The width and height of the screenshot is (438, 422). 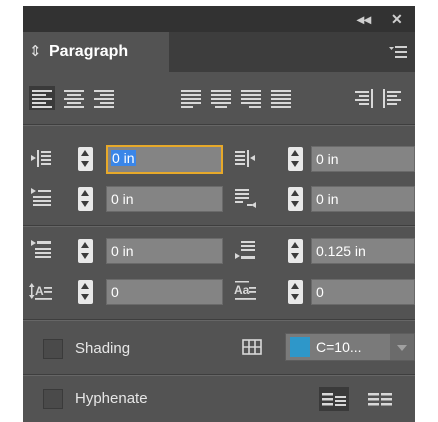 What do you see at coordinates (363, 251) in the screenshot?
I see `space-after-field: 0.125 in` at bounding box center [363, 251].